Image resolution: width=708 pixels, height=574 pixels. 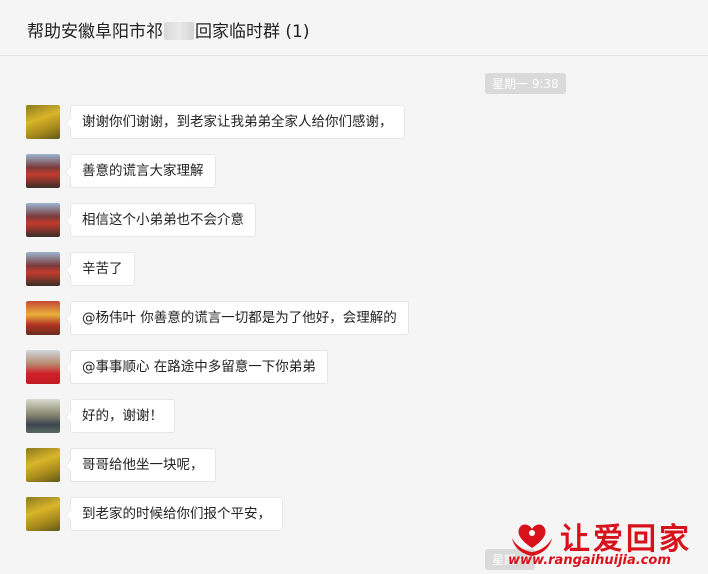 I want to click on redacted-text, so click(x=179, y=31).